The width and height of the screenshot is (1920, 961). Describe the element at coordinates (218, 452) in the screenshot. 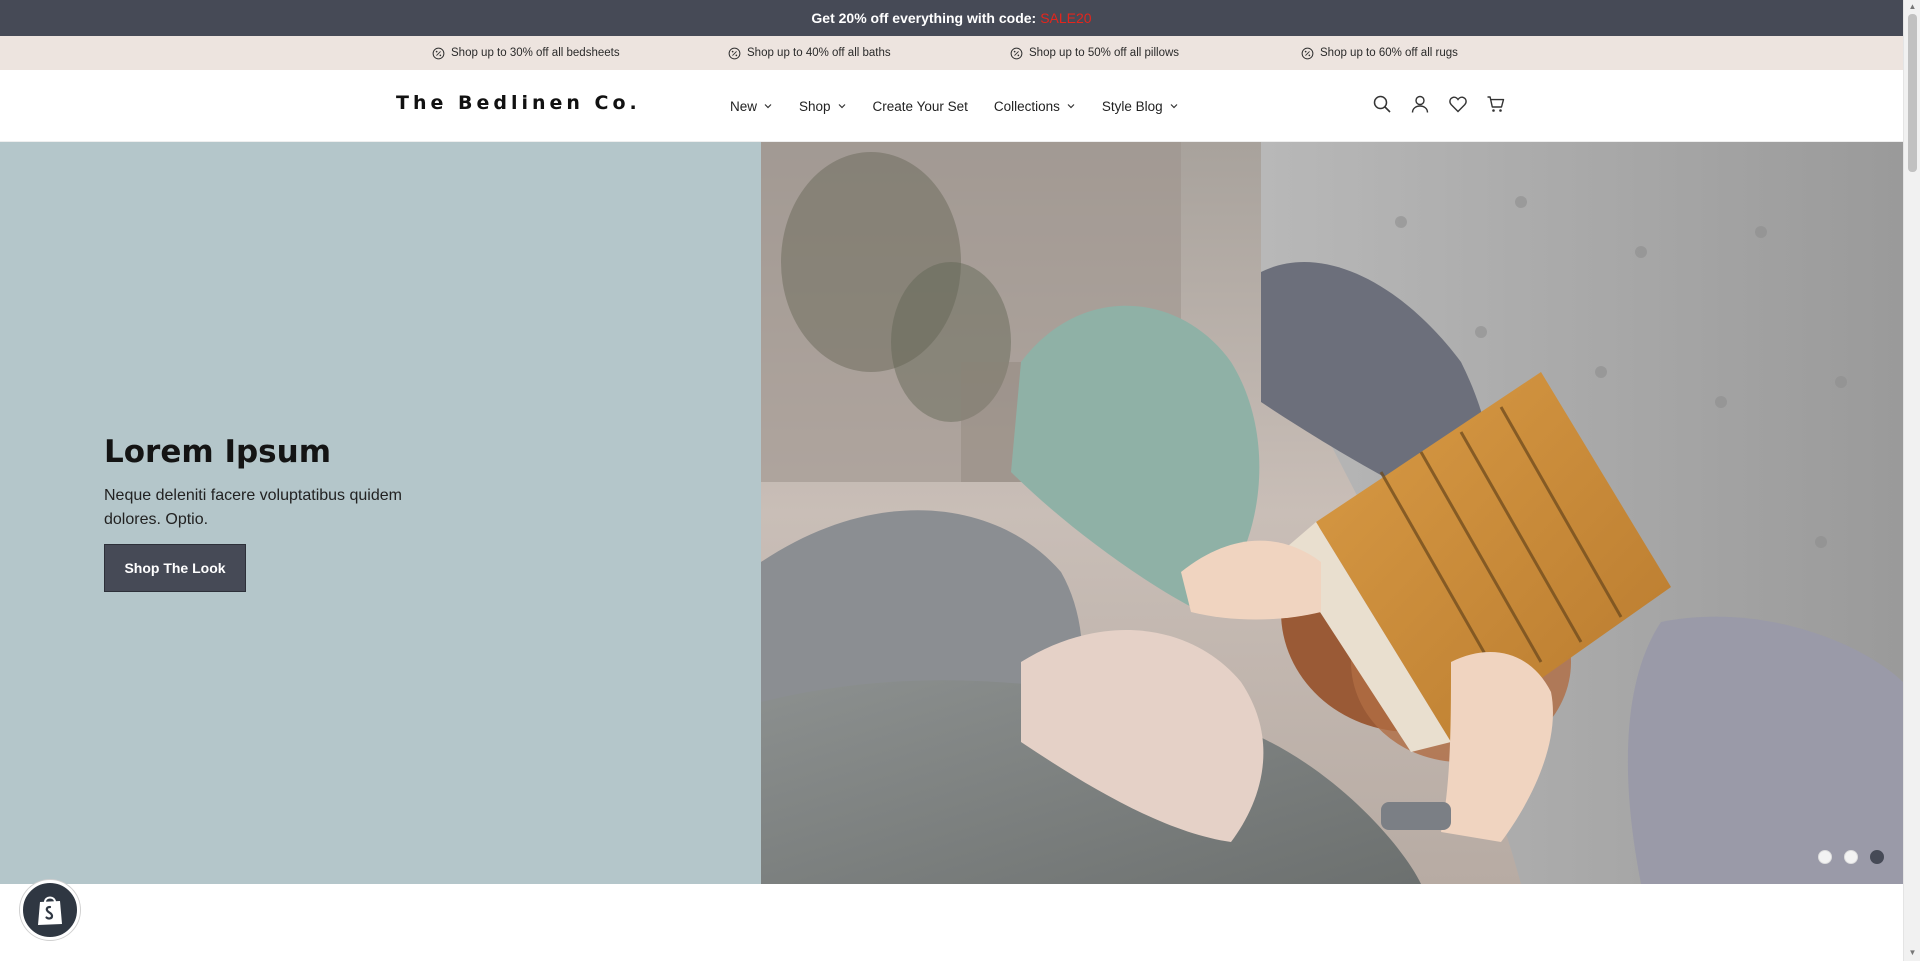

I see `hero-title: Lorem Ipsum` at that location.